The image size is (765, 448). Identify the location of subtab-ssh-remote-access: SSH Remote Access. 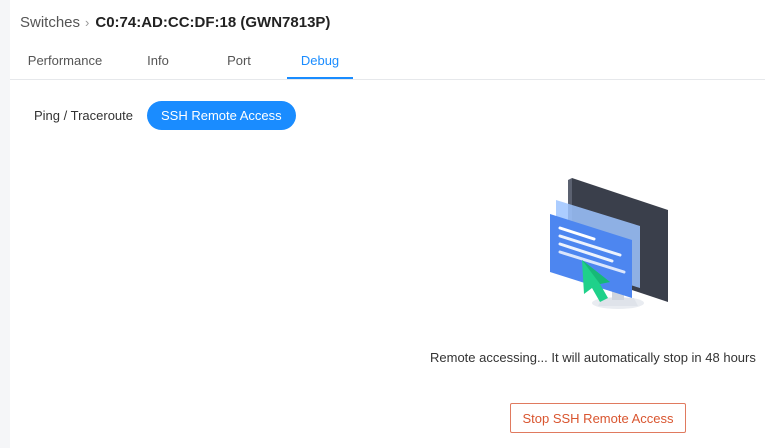
(221, 115).